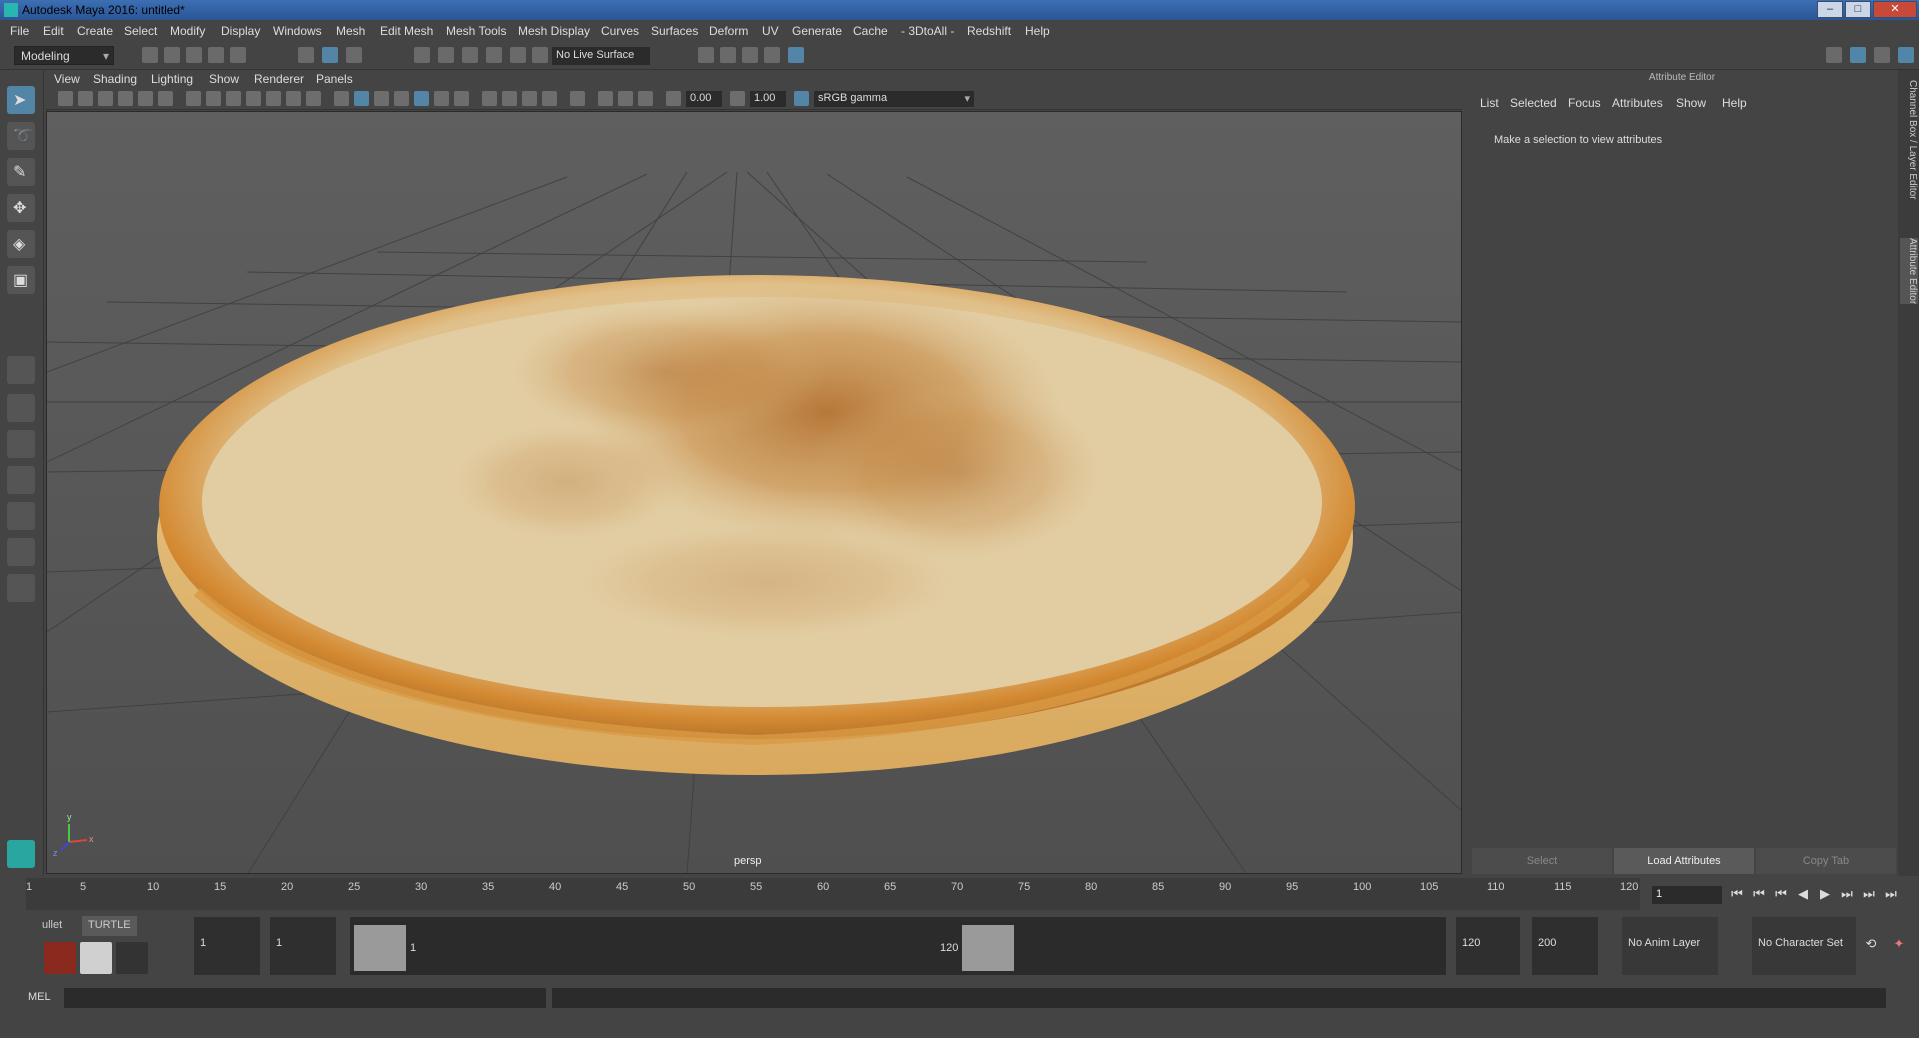 This screenshot has width=1919, height=1038. Describe the element at coordinates (21, 552) in the screenshot. I see `outliner-persp-layout-icon` at that location.